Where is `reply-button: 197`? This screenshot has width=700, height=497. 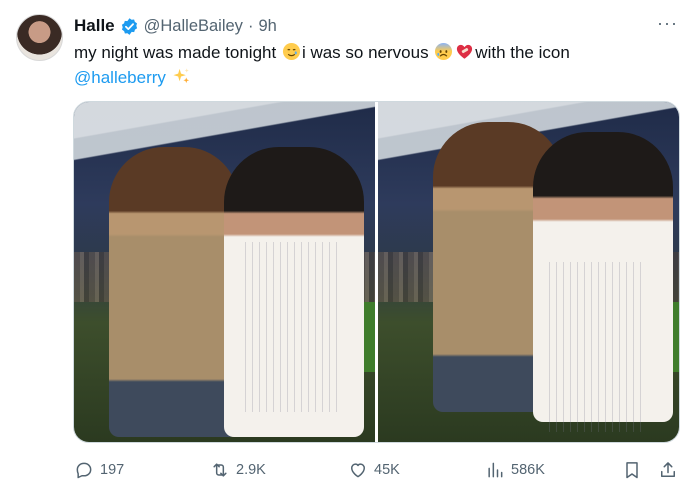 reply-button: 197 is located at coordinates (99, 470).